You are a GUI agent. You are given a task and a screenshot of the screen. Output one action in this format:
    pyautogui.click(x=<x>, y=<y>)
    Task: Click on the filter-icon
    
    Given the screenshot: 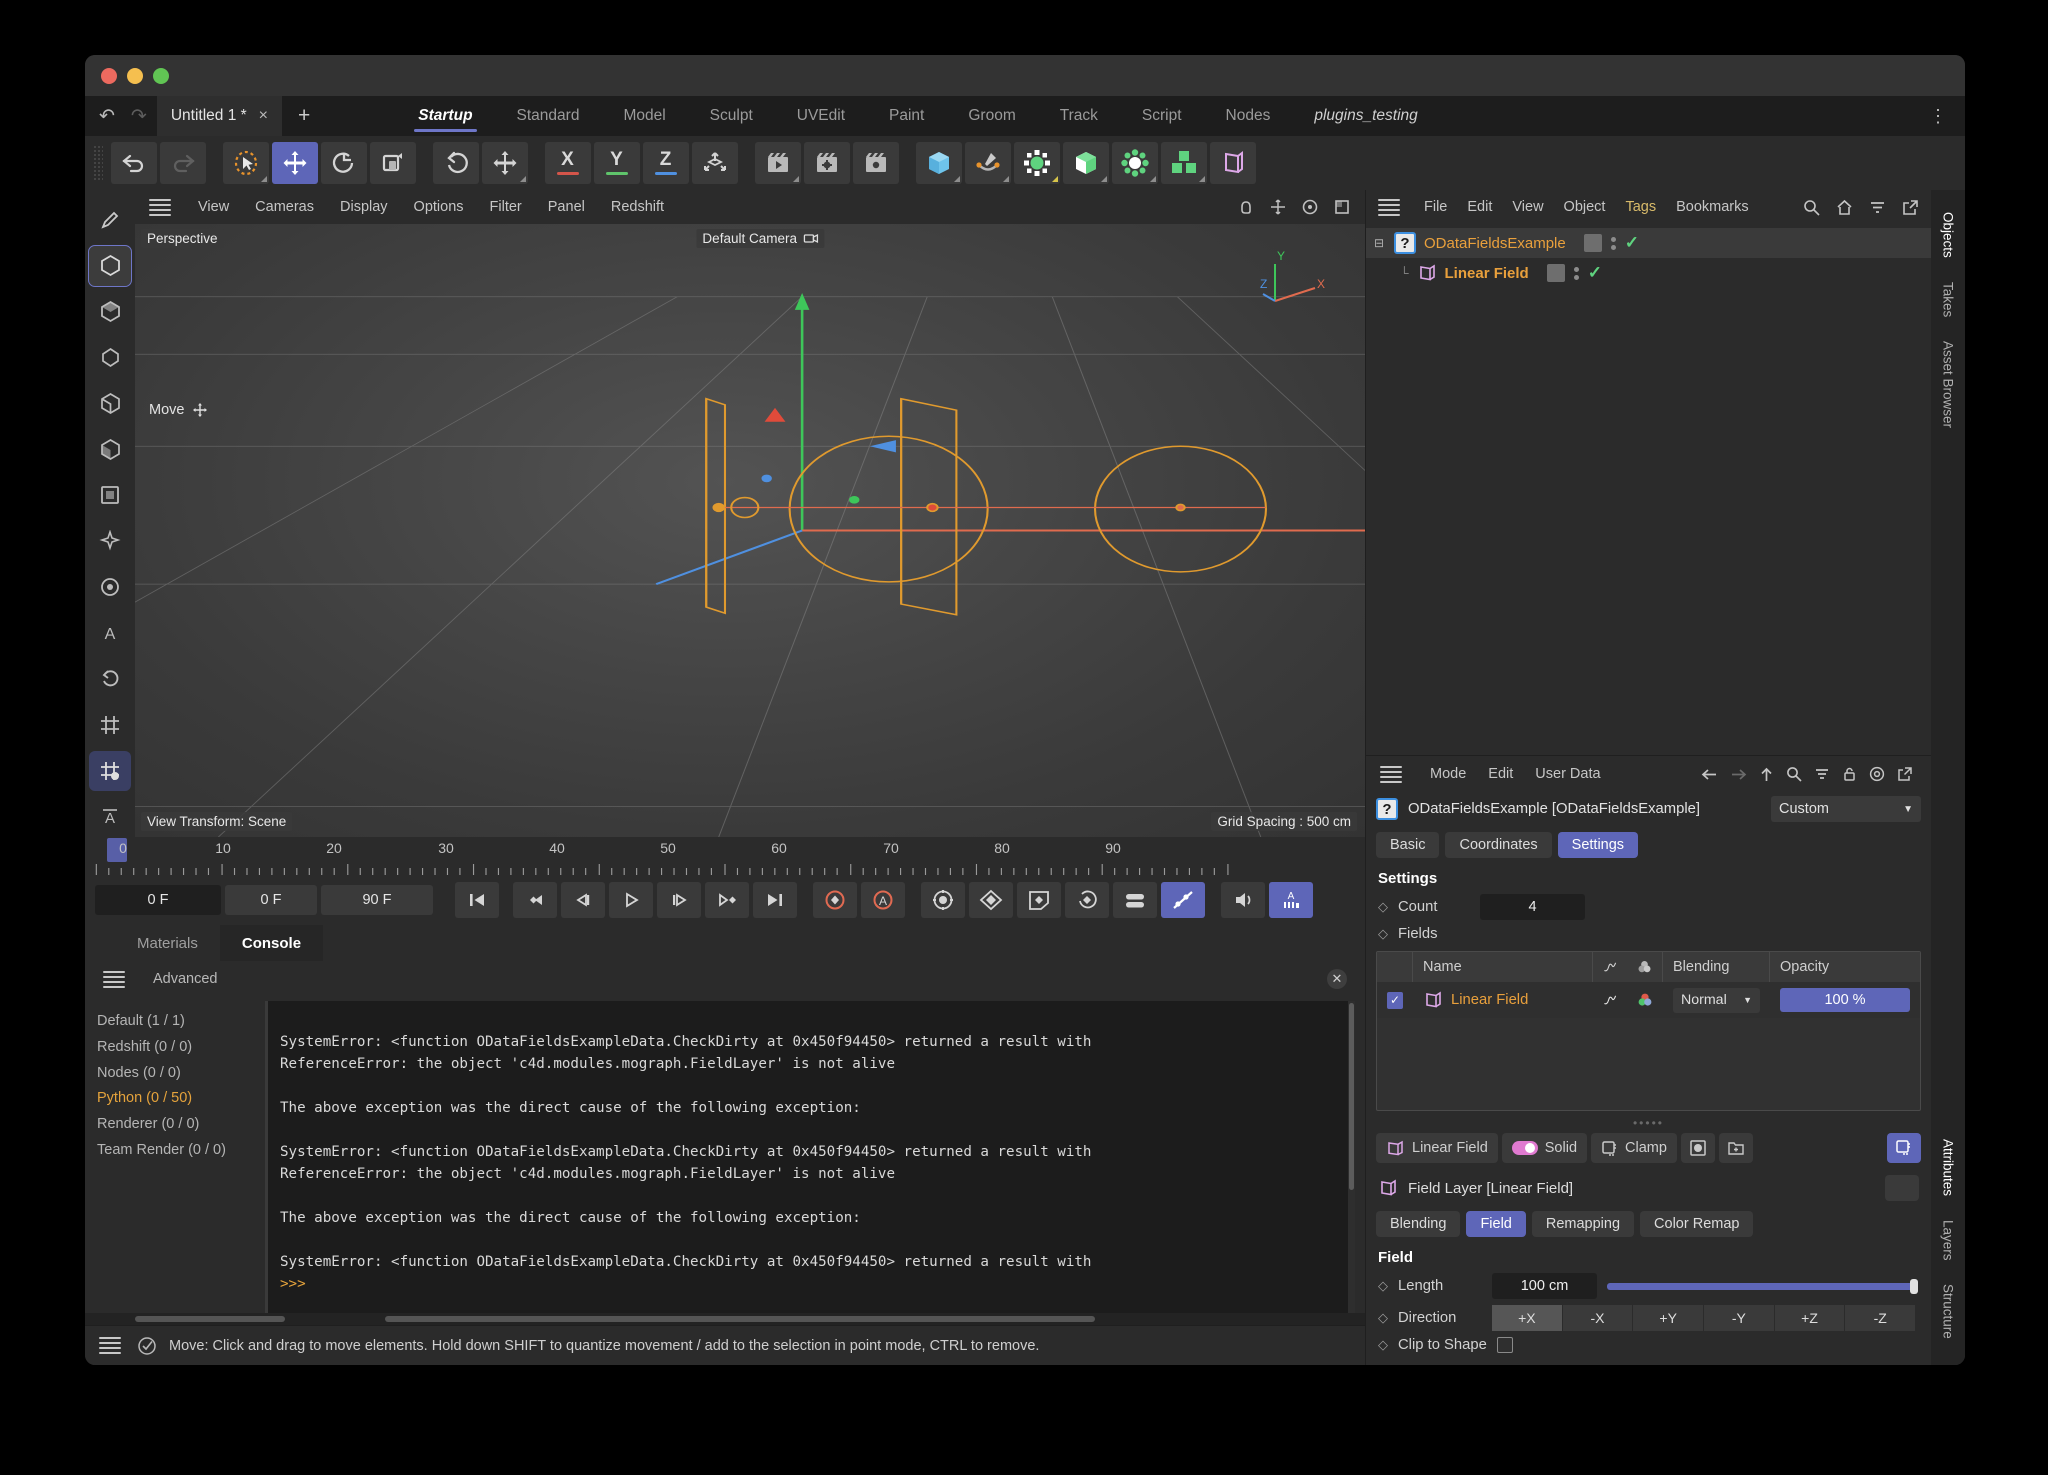 What is the action you would take?
    pyautogui.click(x=1822, y=774)
    